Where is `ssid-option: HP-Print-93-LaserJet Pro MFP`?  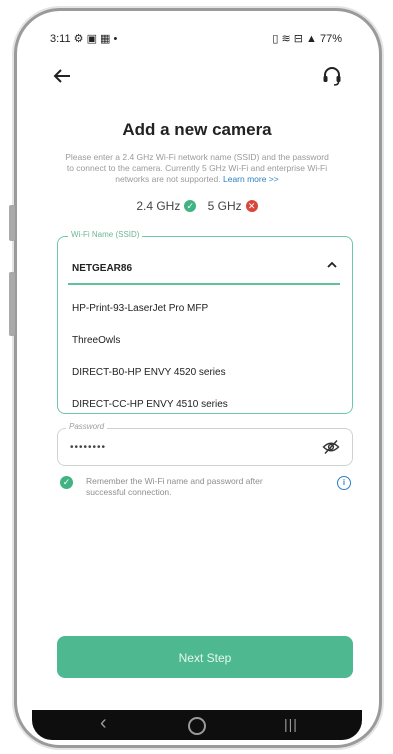 ssid-option: HP-Print-93-LaserJet Pro MFP is located at coordinates (207, 319).